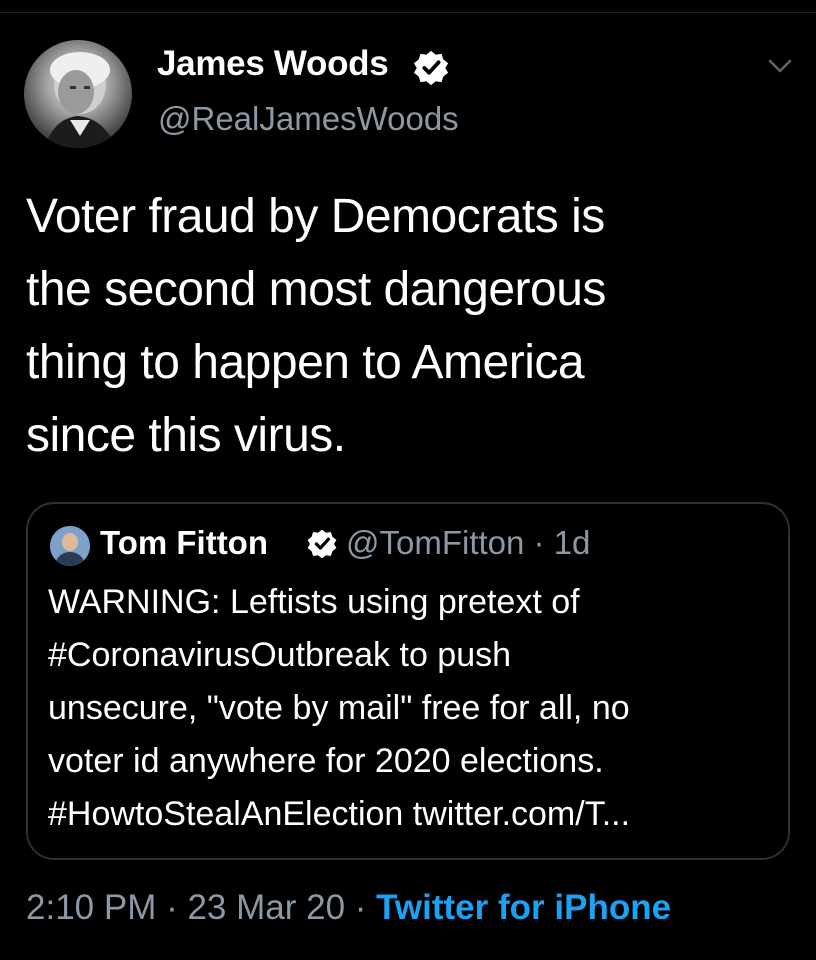  I want to click on chevron-down-icon, so click(780, 66).